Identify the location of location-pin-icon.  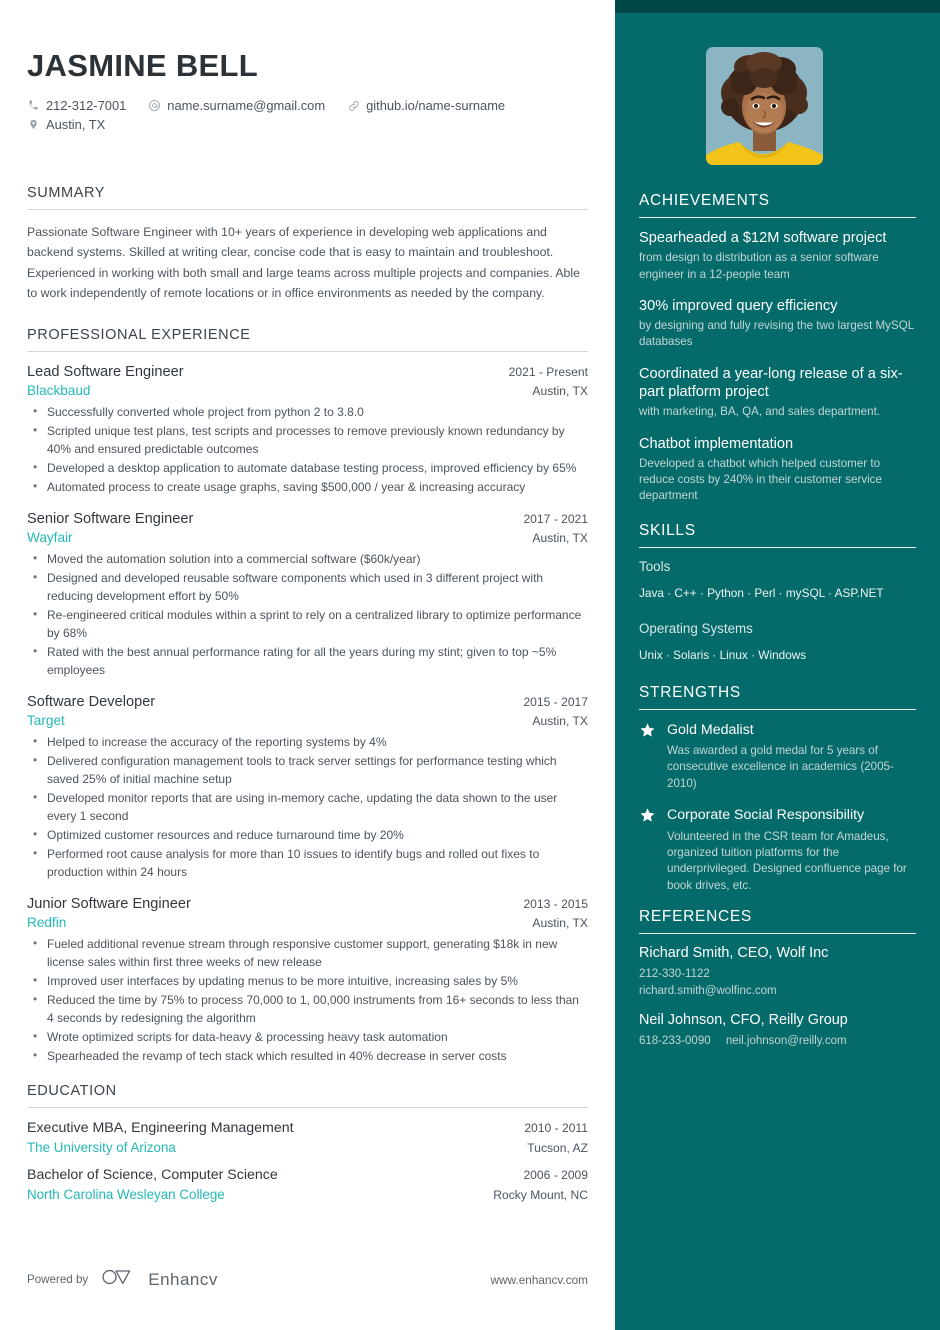
(33, 124).